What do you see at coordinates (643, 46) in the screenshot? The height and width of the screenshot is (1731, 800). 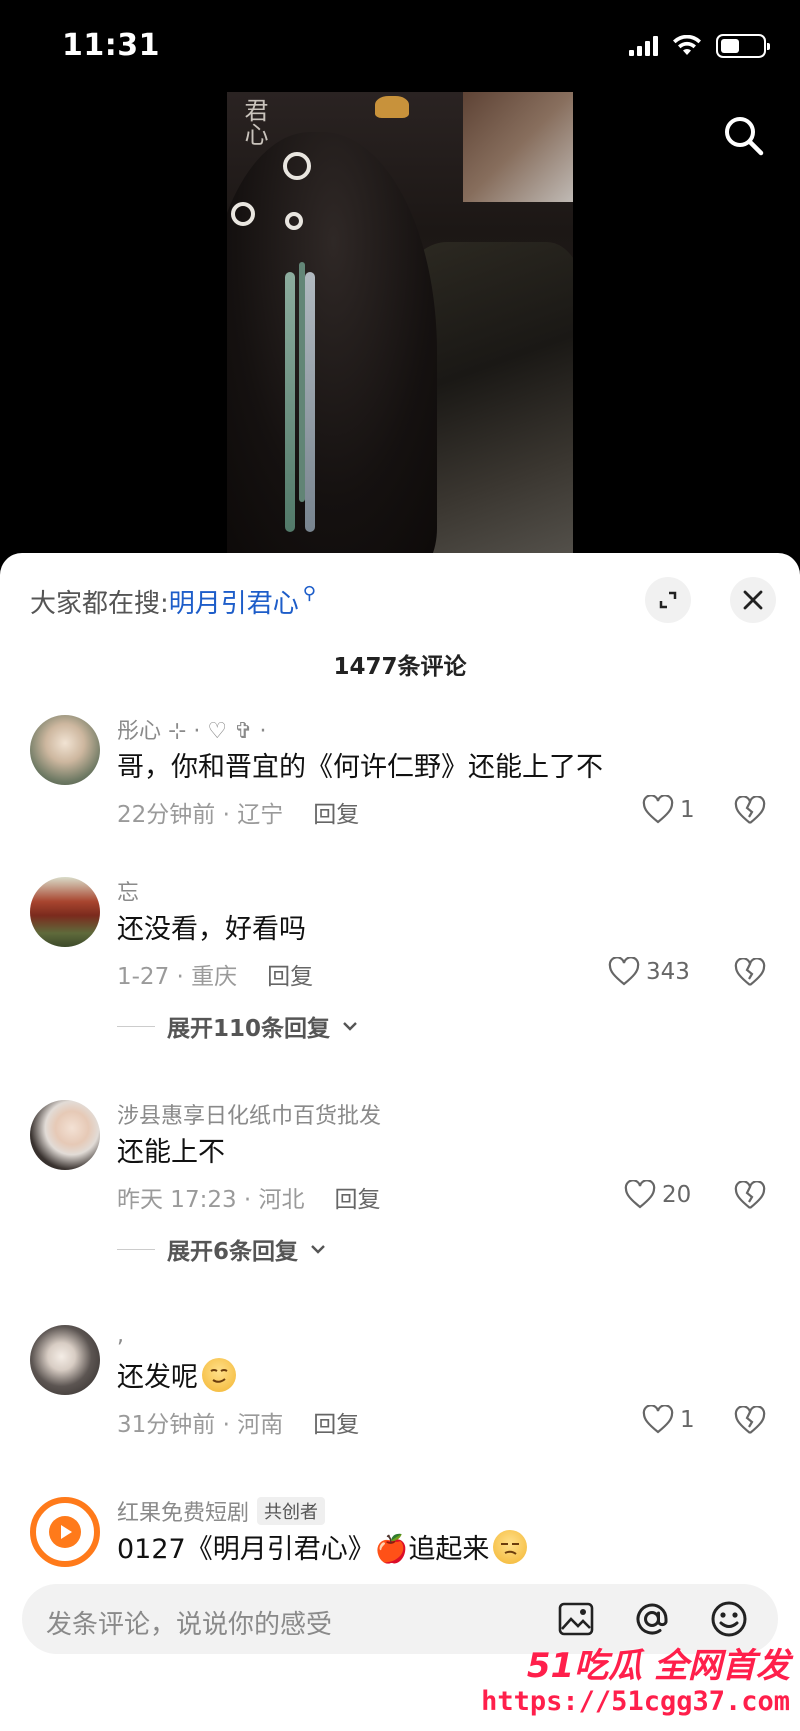 I see `signal-icon` at bounding box center [643, 46].